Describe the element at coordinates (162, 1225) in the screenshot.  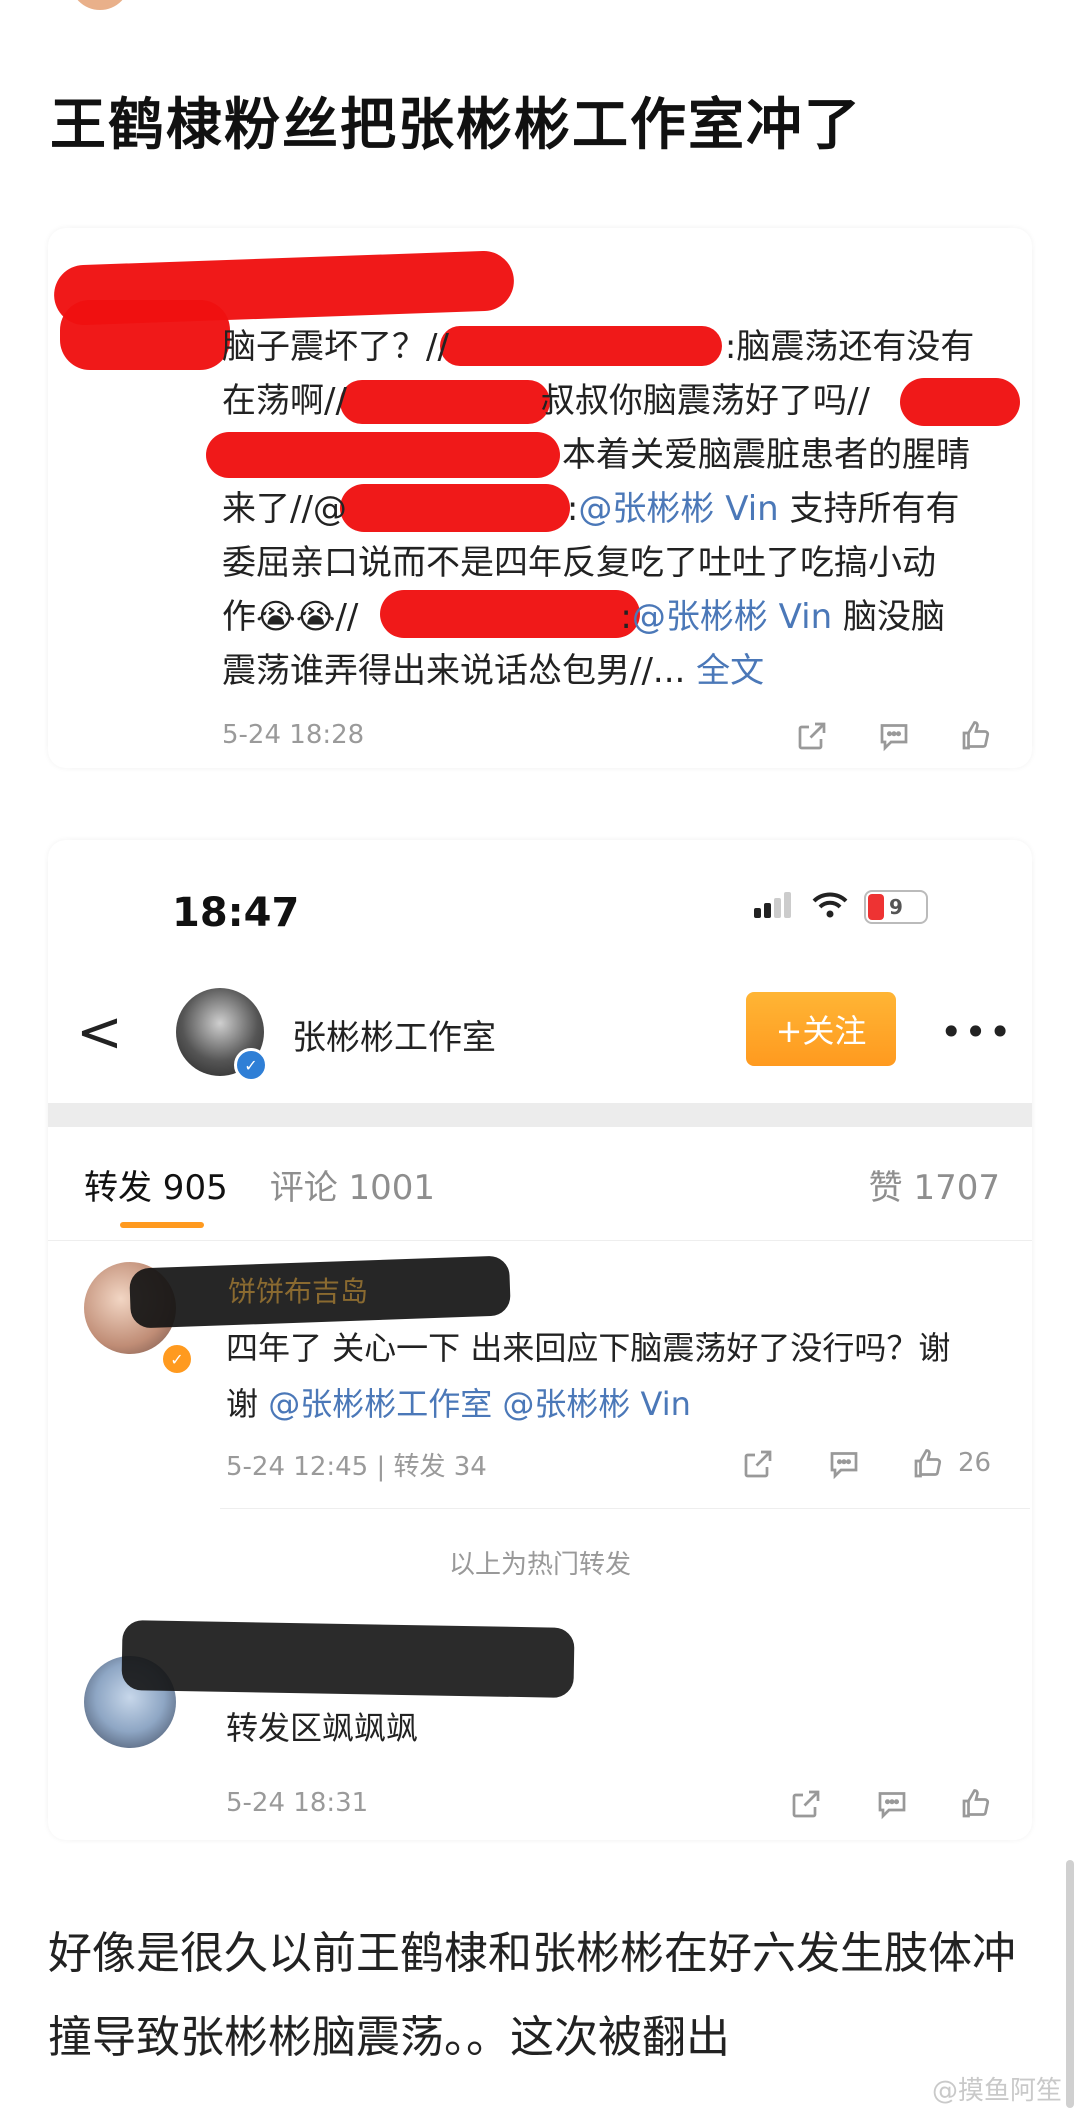
I see `tab-indicator` at that location.